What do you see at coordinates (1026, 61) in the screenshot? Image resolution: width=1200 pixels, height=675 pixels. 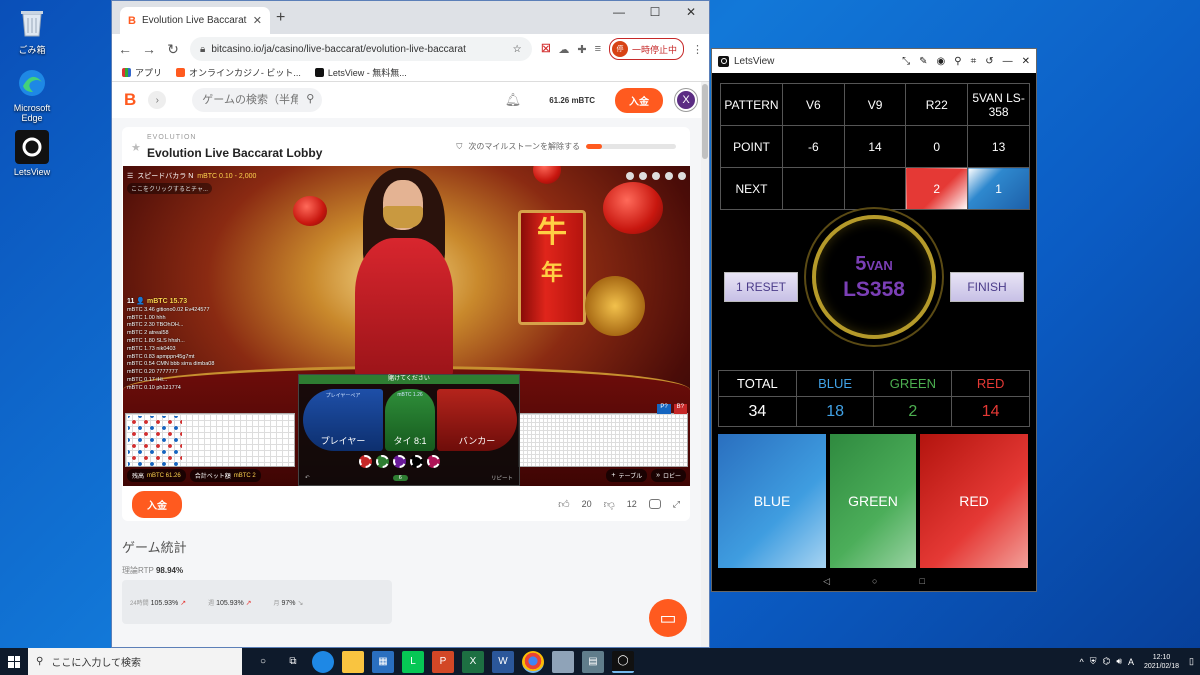 I see `close-icon: ✕` at bounding box center [1026, 61].